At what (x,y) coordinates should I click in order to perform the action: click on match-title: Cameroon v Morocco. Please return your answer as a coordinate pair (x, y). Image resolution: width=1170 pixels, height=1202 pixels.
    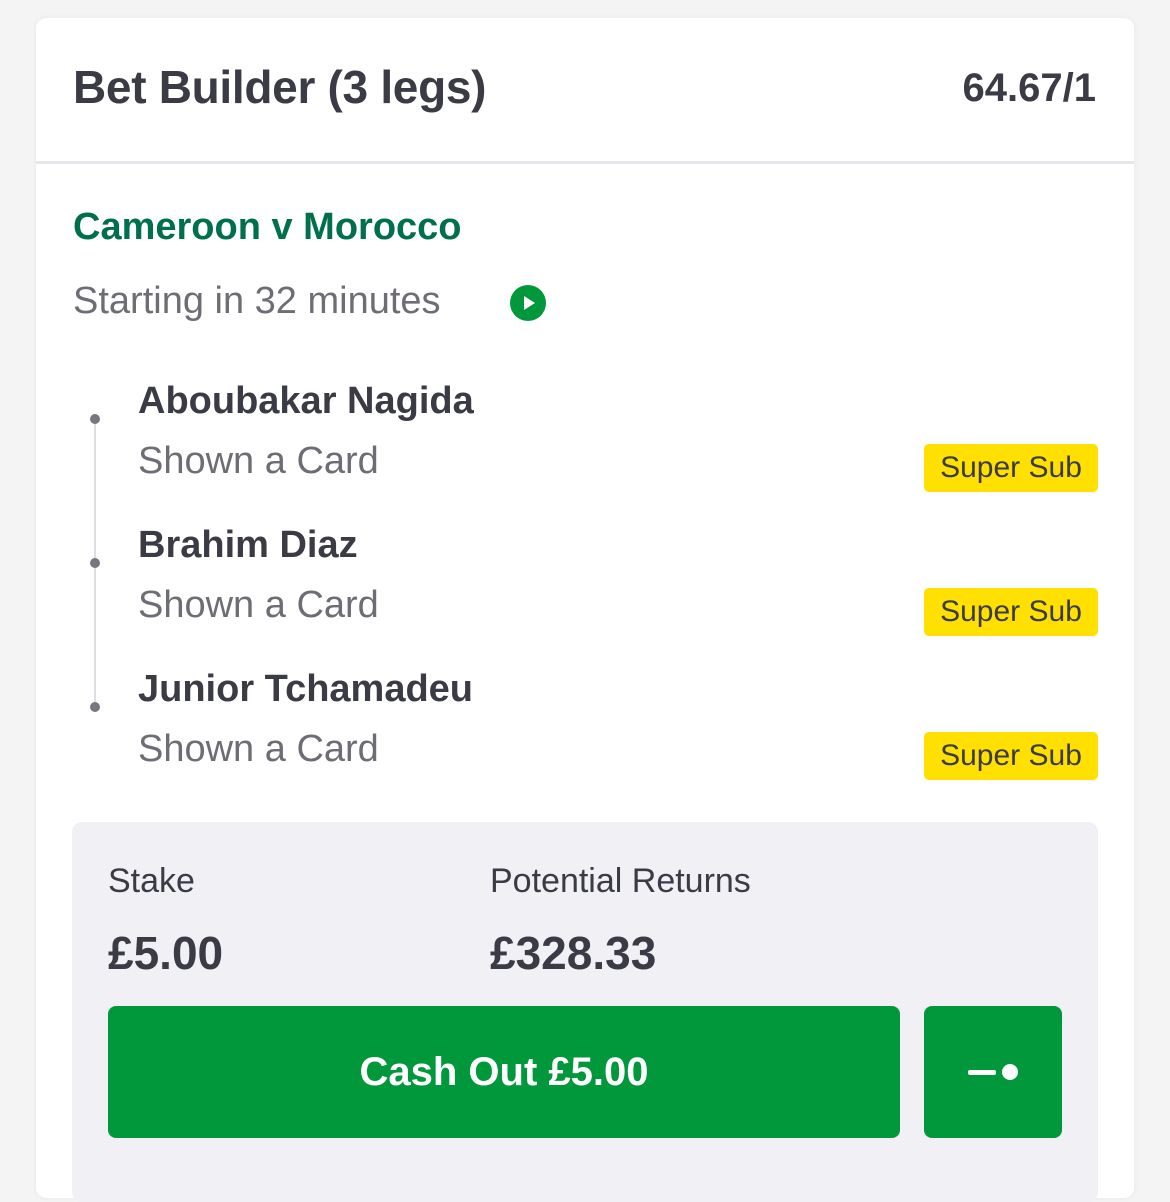
    Looking at the image, I should click on (267, 227).